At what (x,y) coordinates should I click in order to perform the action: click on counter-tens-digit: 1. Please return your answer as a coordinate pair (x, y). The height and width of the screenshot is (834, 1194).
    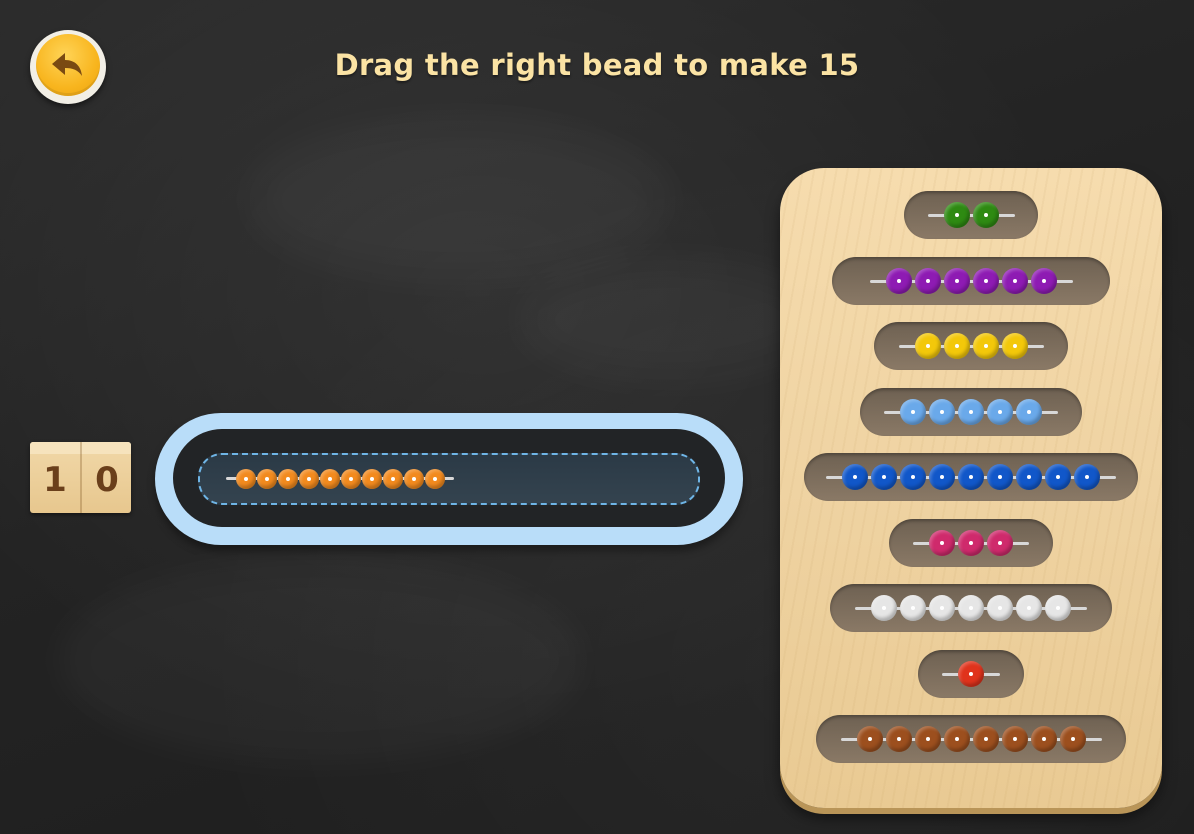
    Looking at the image, I should click on (55, 480).